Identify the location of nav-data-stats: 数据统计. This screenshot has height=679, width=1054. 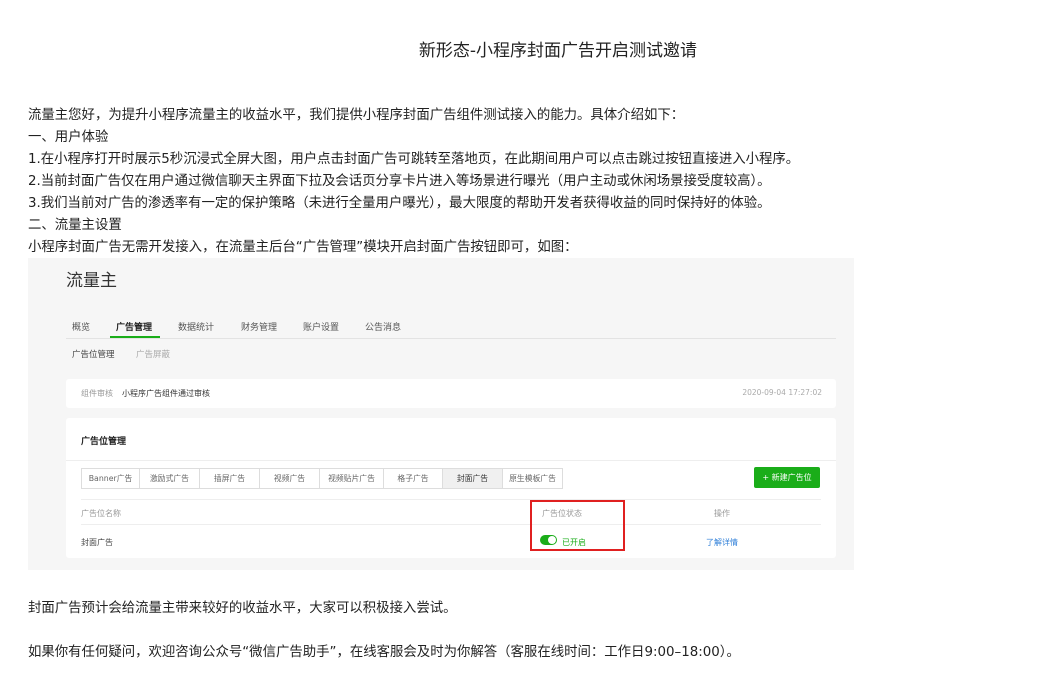
(196, 326).